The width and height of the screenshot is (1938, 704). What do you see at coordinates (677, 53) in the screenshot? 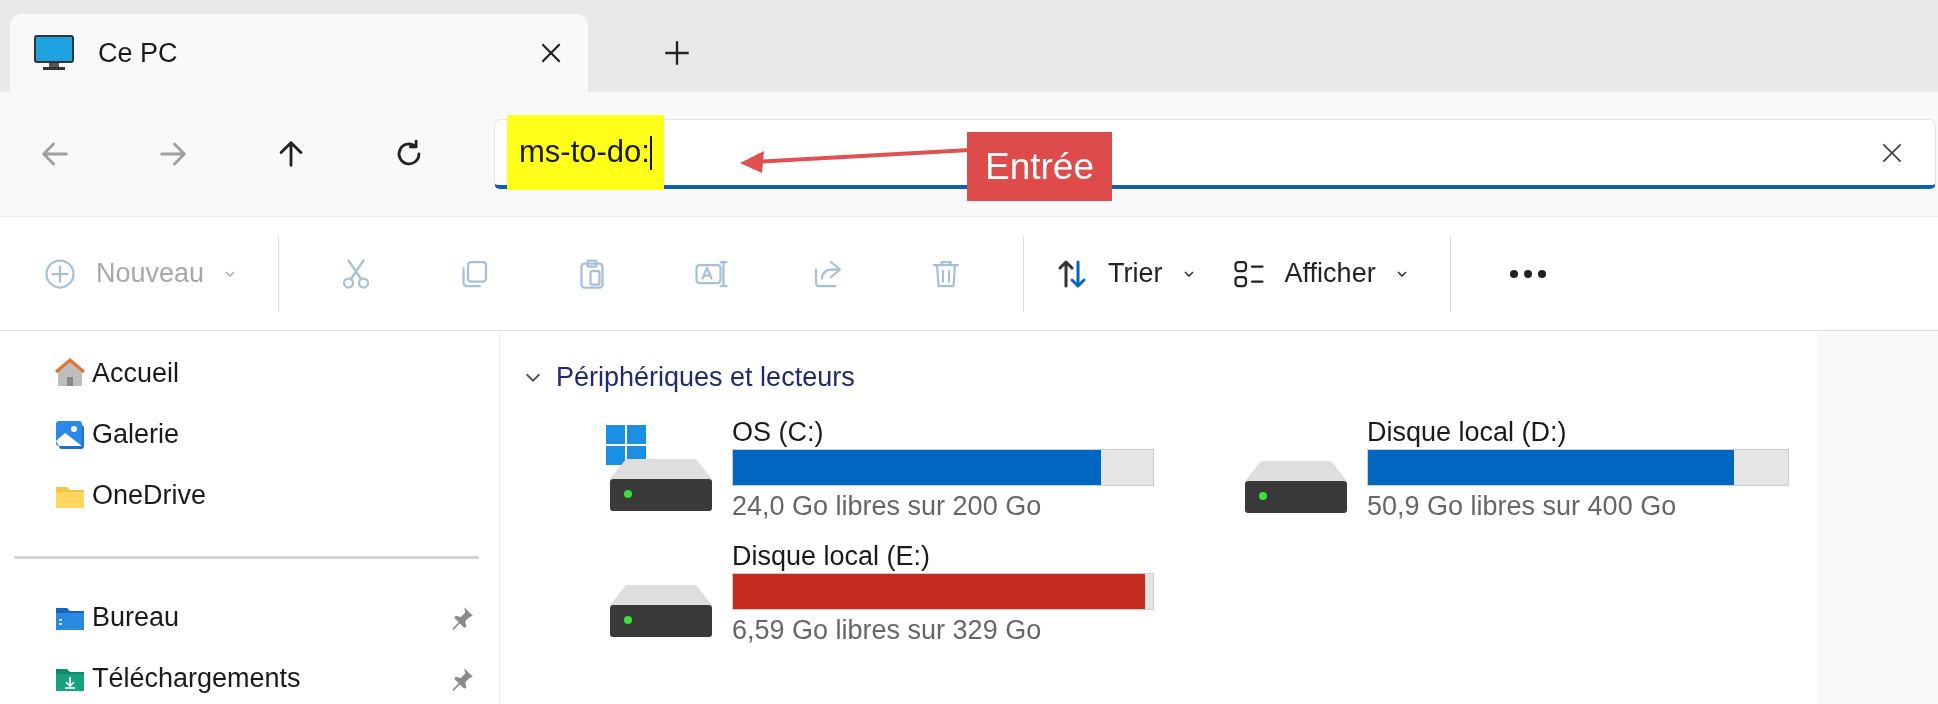
I see `new-tab-icon` at bounding box center [677, 53].